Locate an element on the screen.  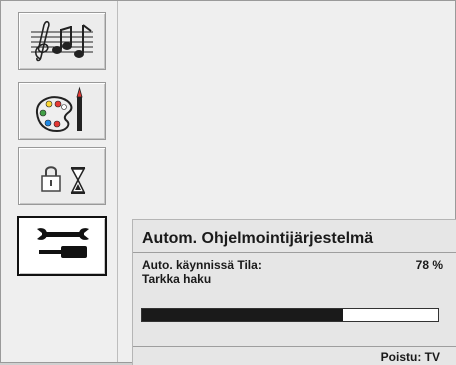
menu-item-picture is located at coordinates (62, 111).